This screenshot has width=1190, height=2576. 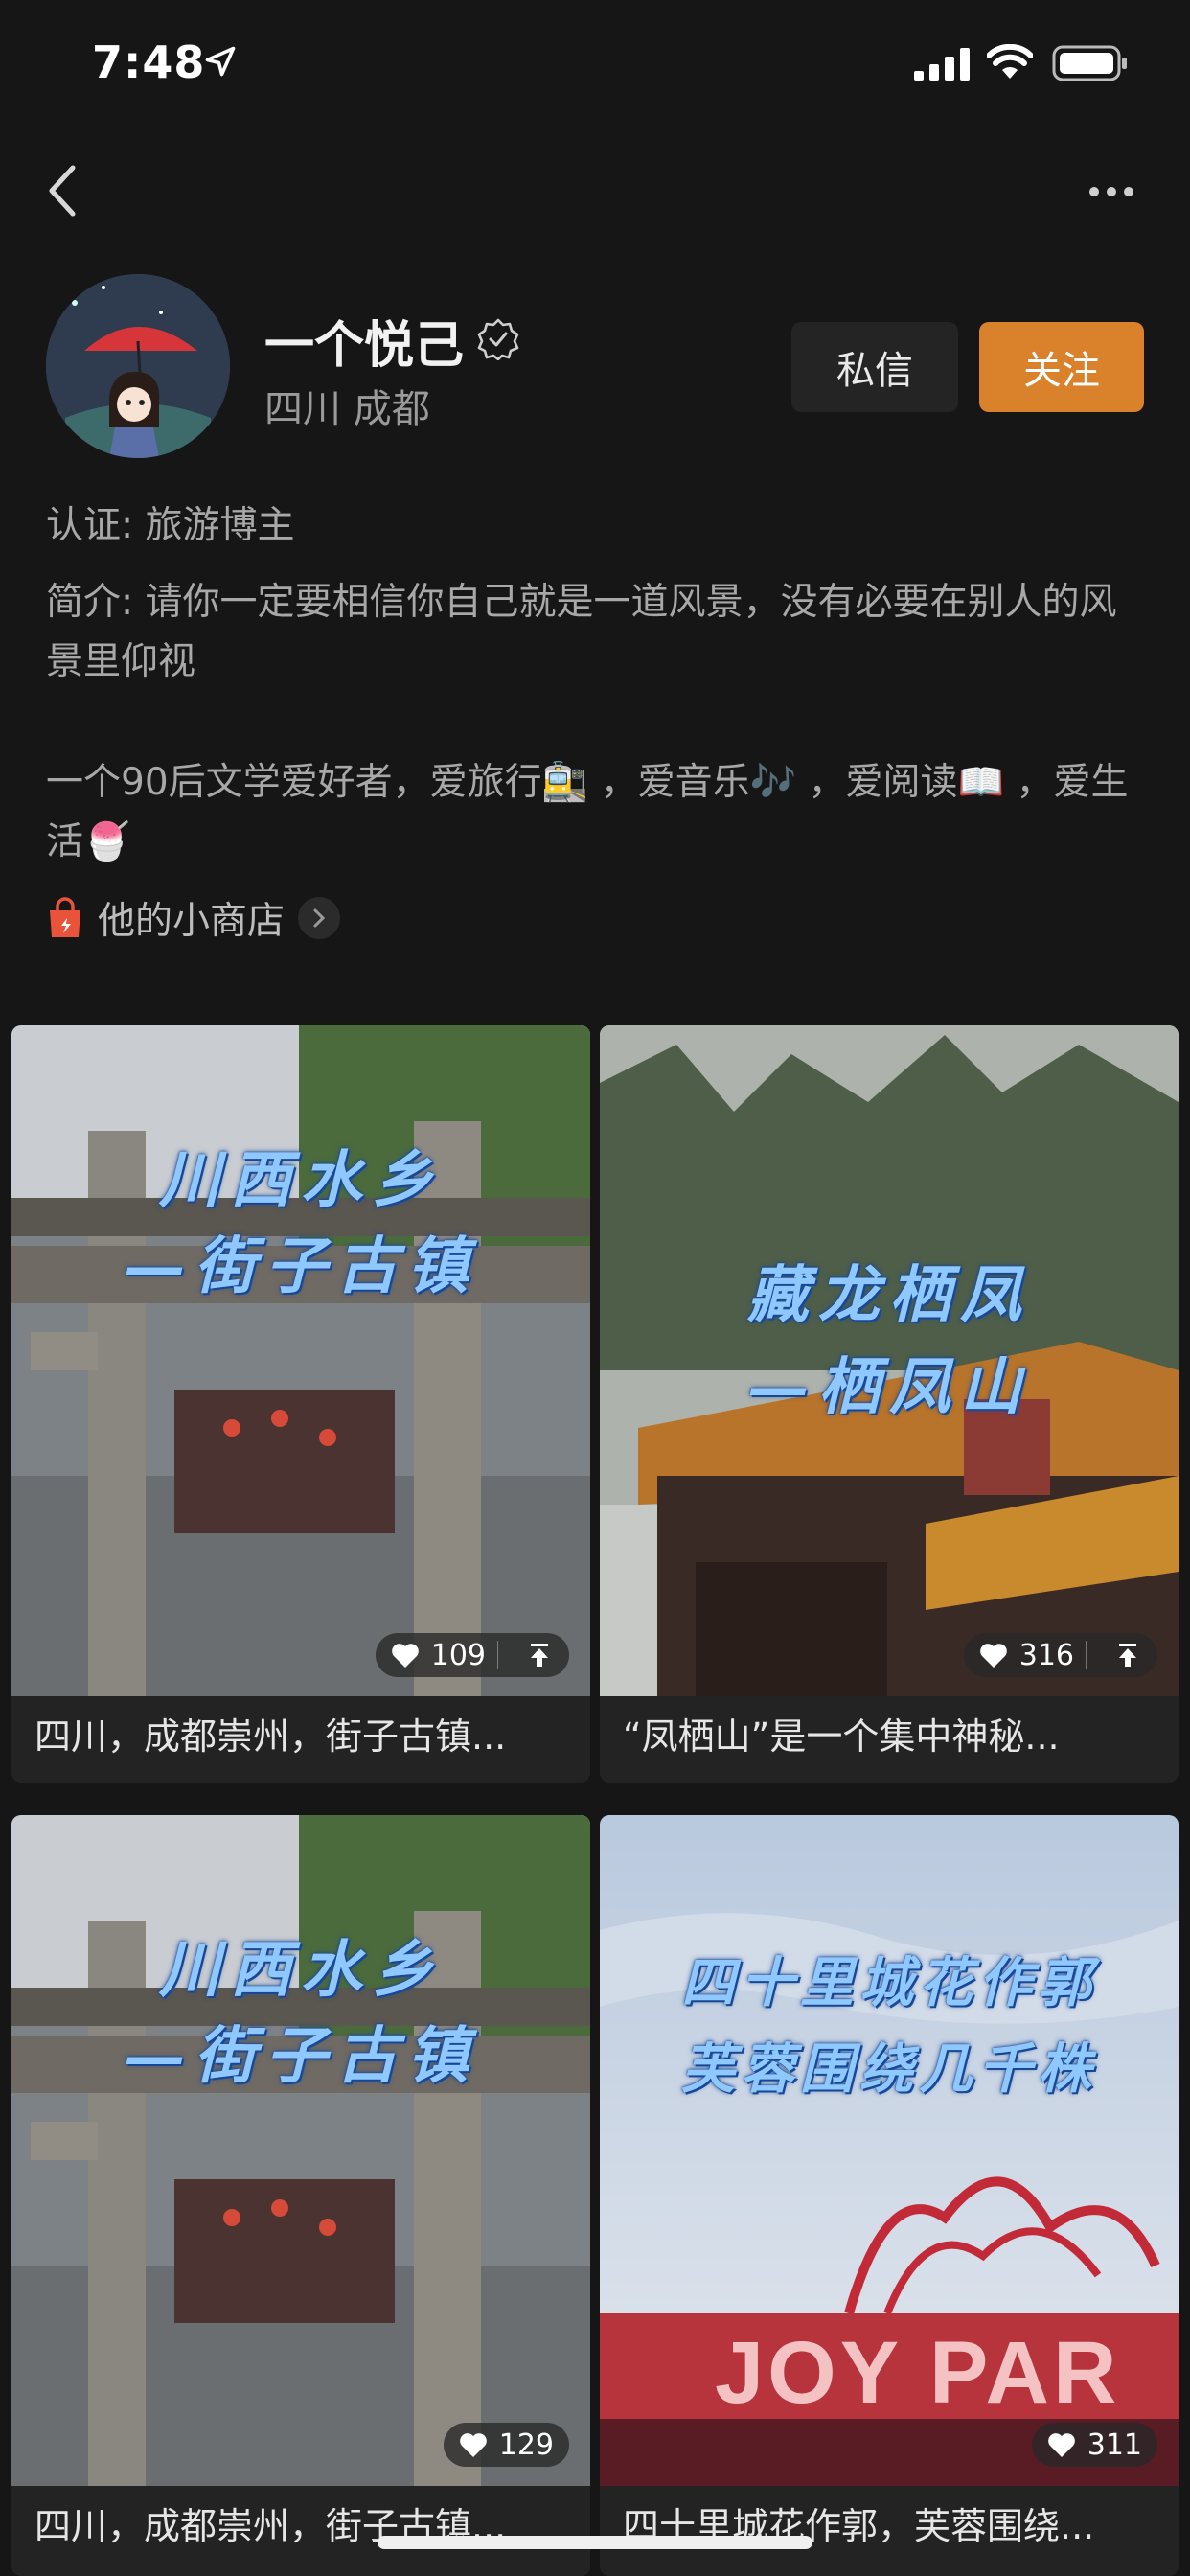 What do you see at coordinates (319, 918) in the screenshot?
I see `chevron-right-icon` at bounding box center [319, 918].